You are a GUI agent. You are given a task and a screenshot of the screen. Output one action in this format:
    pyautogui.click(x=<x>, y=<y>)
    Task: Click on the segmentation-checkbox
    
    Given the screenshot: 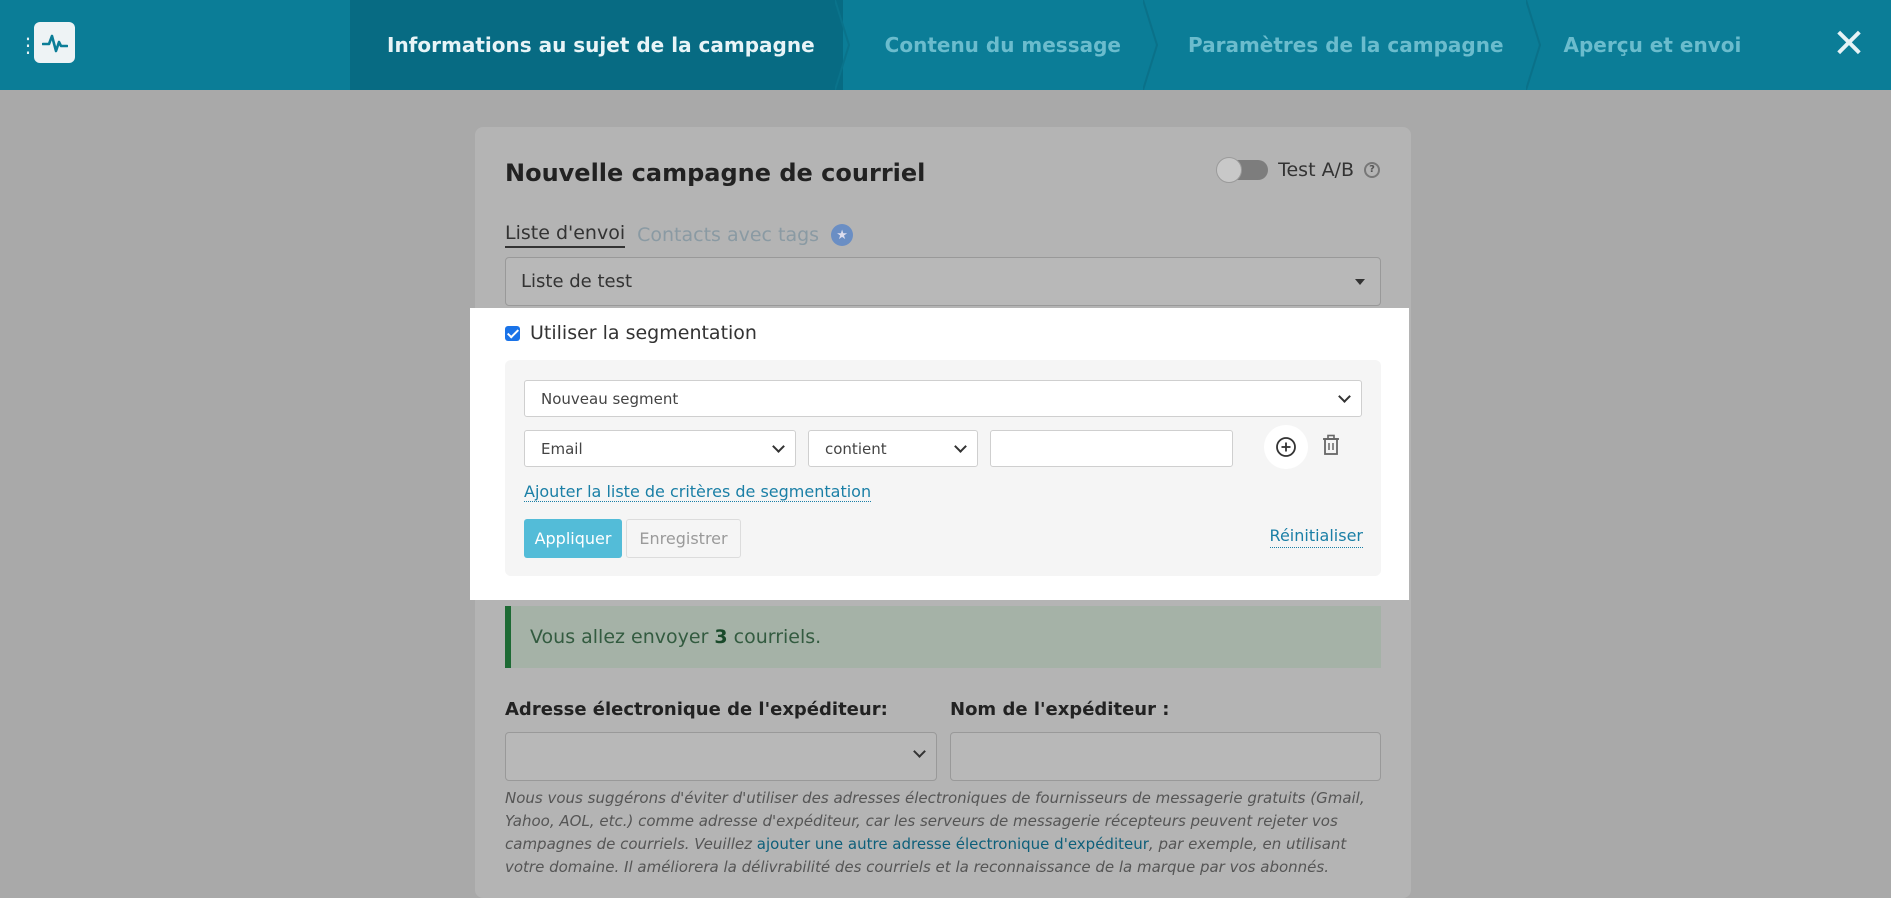 What is the action you would take?
    pyautogui.click(x=512, y=333)
    